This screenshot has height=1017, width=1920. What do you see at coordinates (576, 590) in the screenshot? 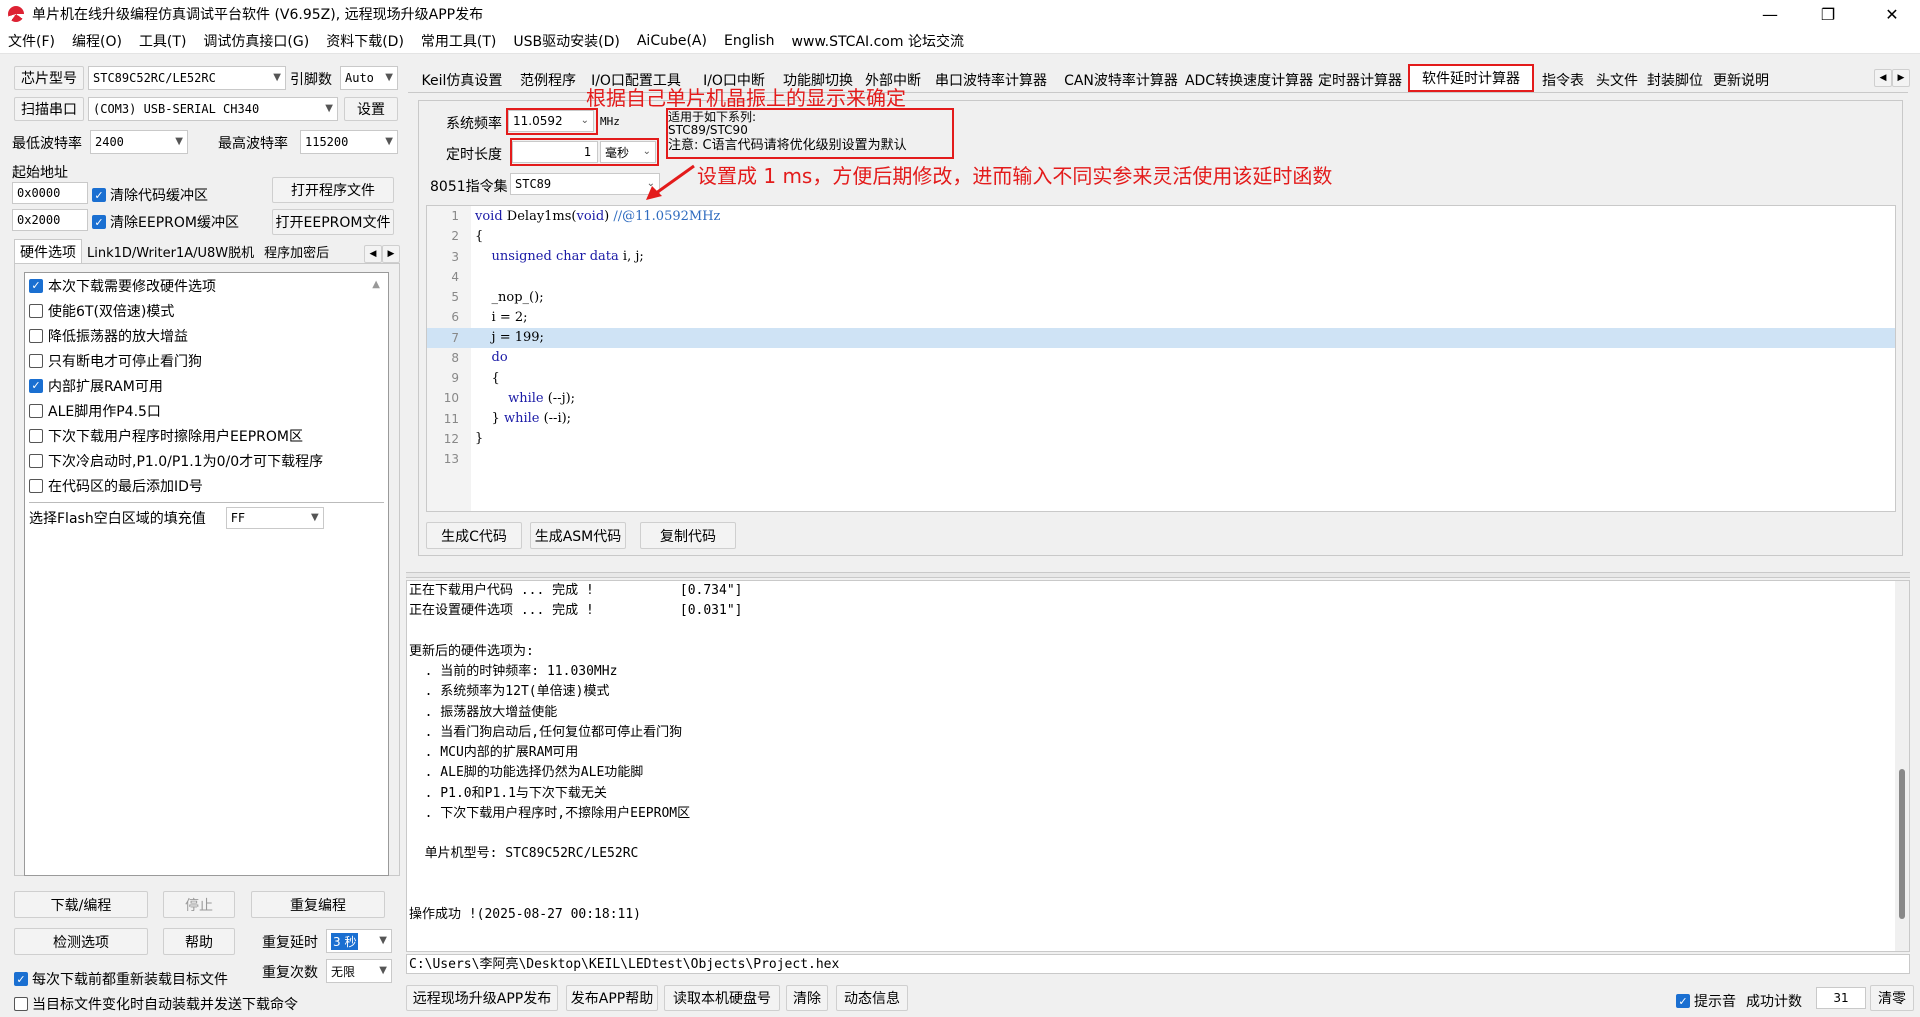
I see `log-line: 正在下载用户代码 ... 完成 ! [0.734"]` at bounding box center [576, 590].